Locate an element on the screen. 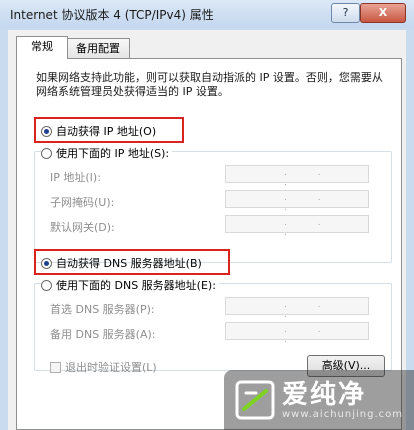 This screenshot has height=430, width=414. preferred-dns-value: . . . is located at coordinates (309, 310).